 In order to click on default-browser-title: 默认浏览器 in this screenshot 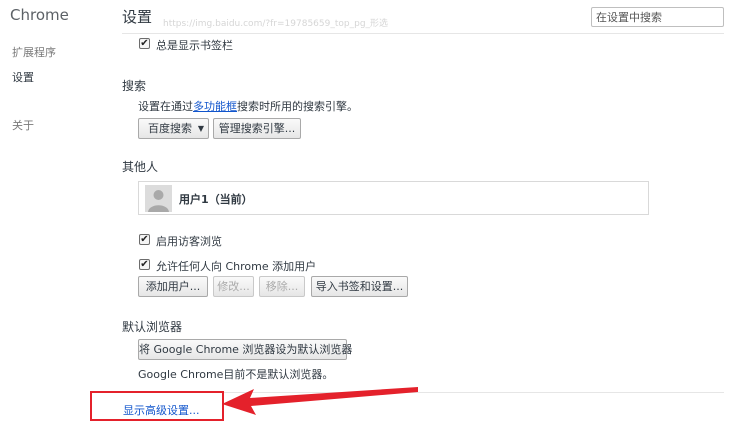, I will do `click(152, 327)`.